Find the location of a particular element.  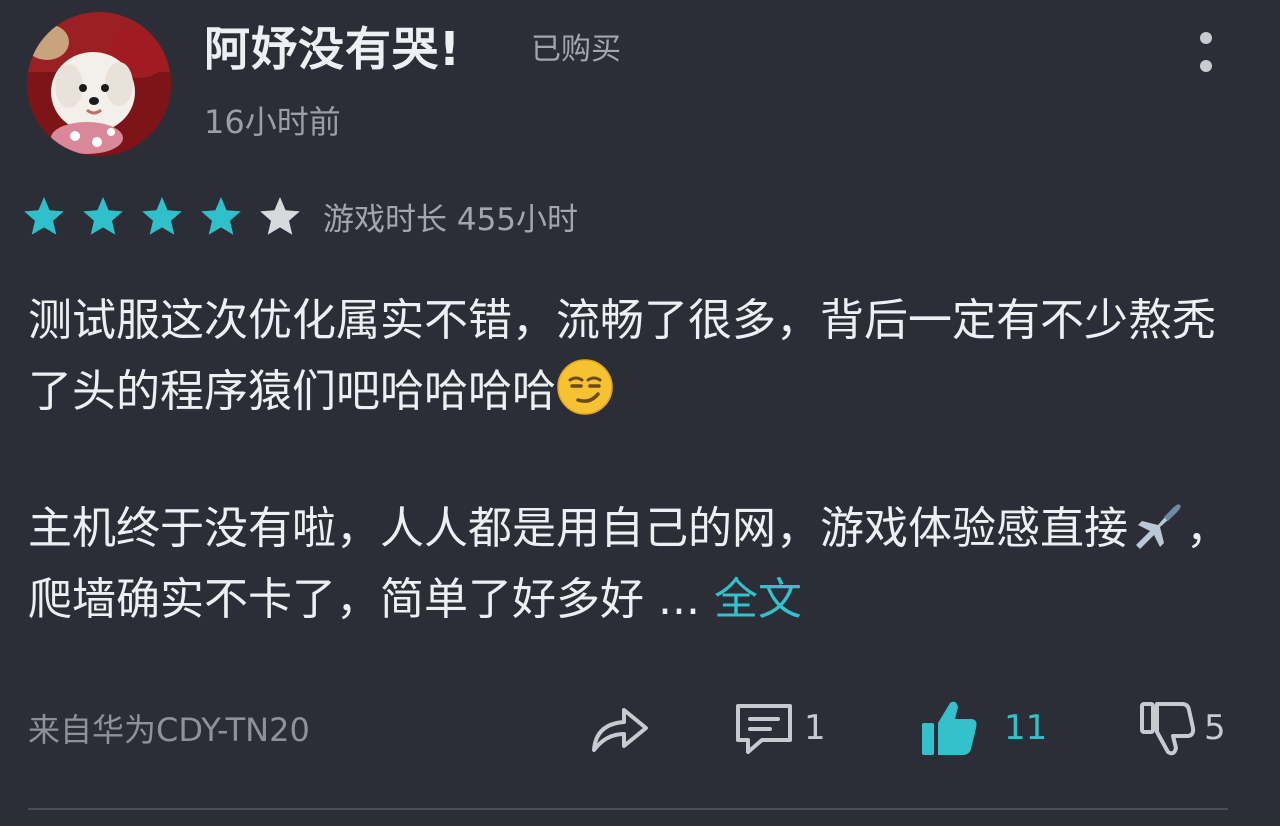

username: 阿妤没有哭! is located at coordinates (332, 49).